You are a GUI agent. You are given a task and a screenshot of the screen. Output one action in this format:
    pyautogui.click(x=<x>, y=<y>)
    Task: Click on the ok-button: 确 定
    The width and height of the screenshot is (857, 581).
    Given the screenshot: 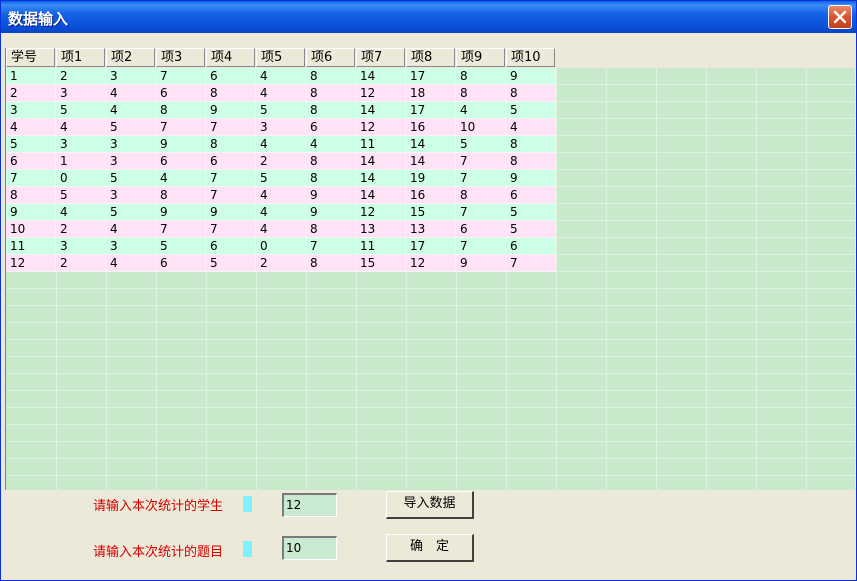 What is the action you would take?
    pyautogui.click(x=430, y=548)
    